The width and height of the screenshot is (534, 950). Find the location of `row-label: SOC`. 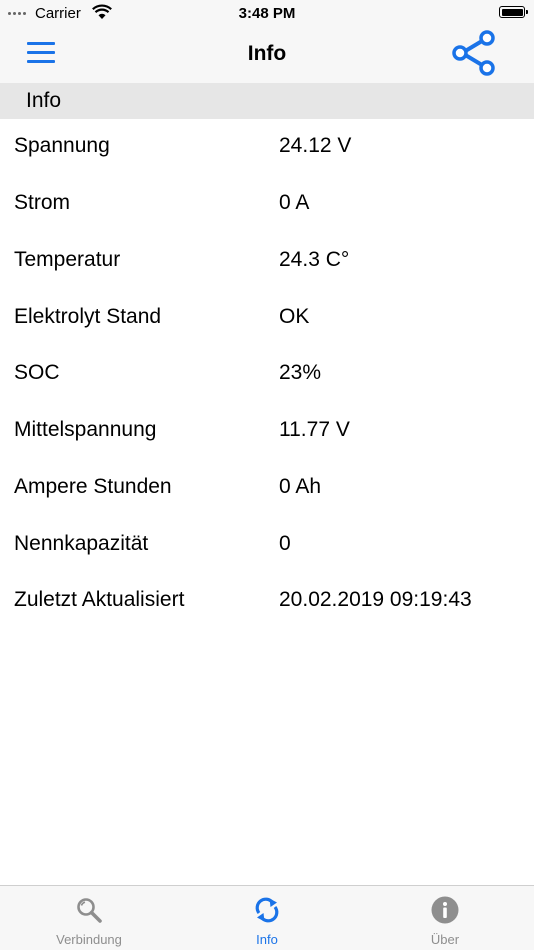

row-label: SOC is located at coordinates (37, 372).